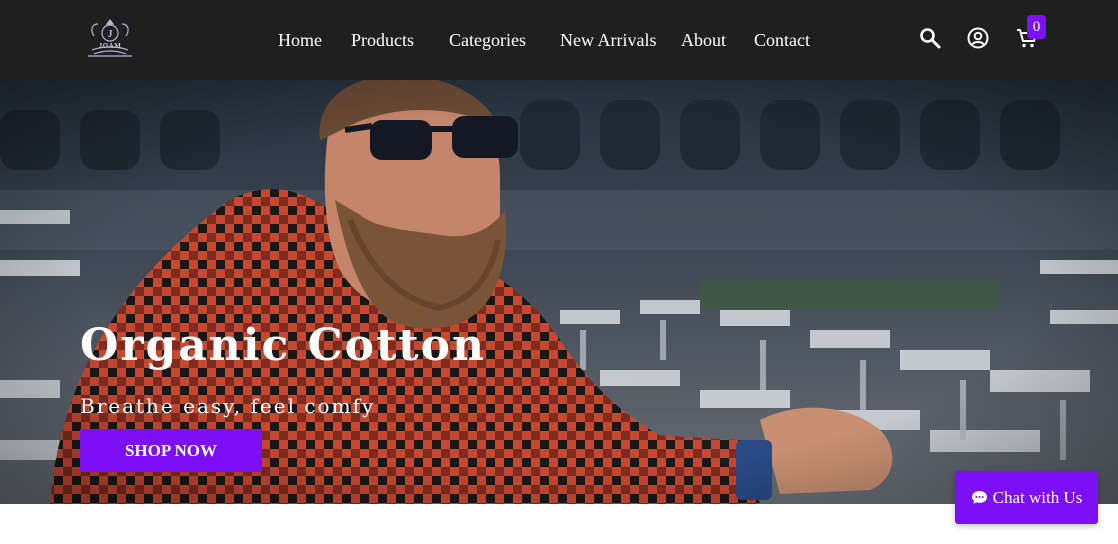 This screenshot has width=1118, height=544. Describe the element at coordinates (283, 345) in the screenshot. I see `hero-title: Organic Cotton` at that location.